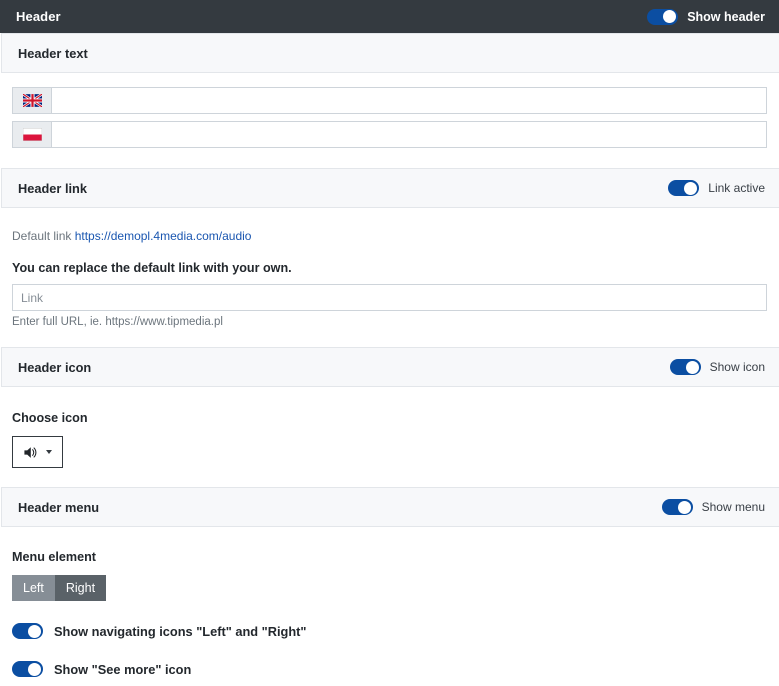 The height and width of the screenshot is (686, 779). Describe the element at coordinates (390, 367) in the screenshot. I see `section-header-icon: Header icon Show icon` at that location.